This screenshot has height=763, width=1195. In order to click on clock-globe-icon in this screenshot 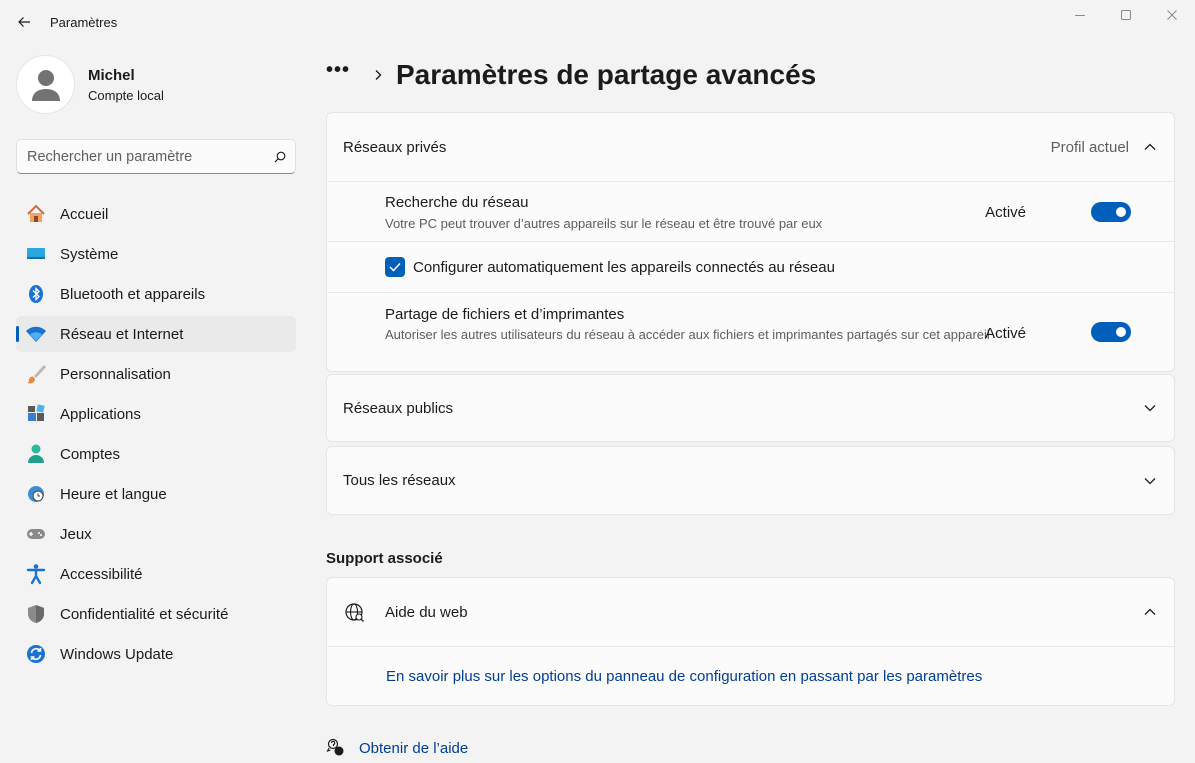, I will do `click(36, 494)`.